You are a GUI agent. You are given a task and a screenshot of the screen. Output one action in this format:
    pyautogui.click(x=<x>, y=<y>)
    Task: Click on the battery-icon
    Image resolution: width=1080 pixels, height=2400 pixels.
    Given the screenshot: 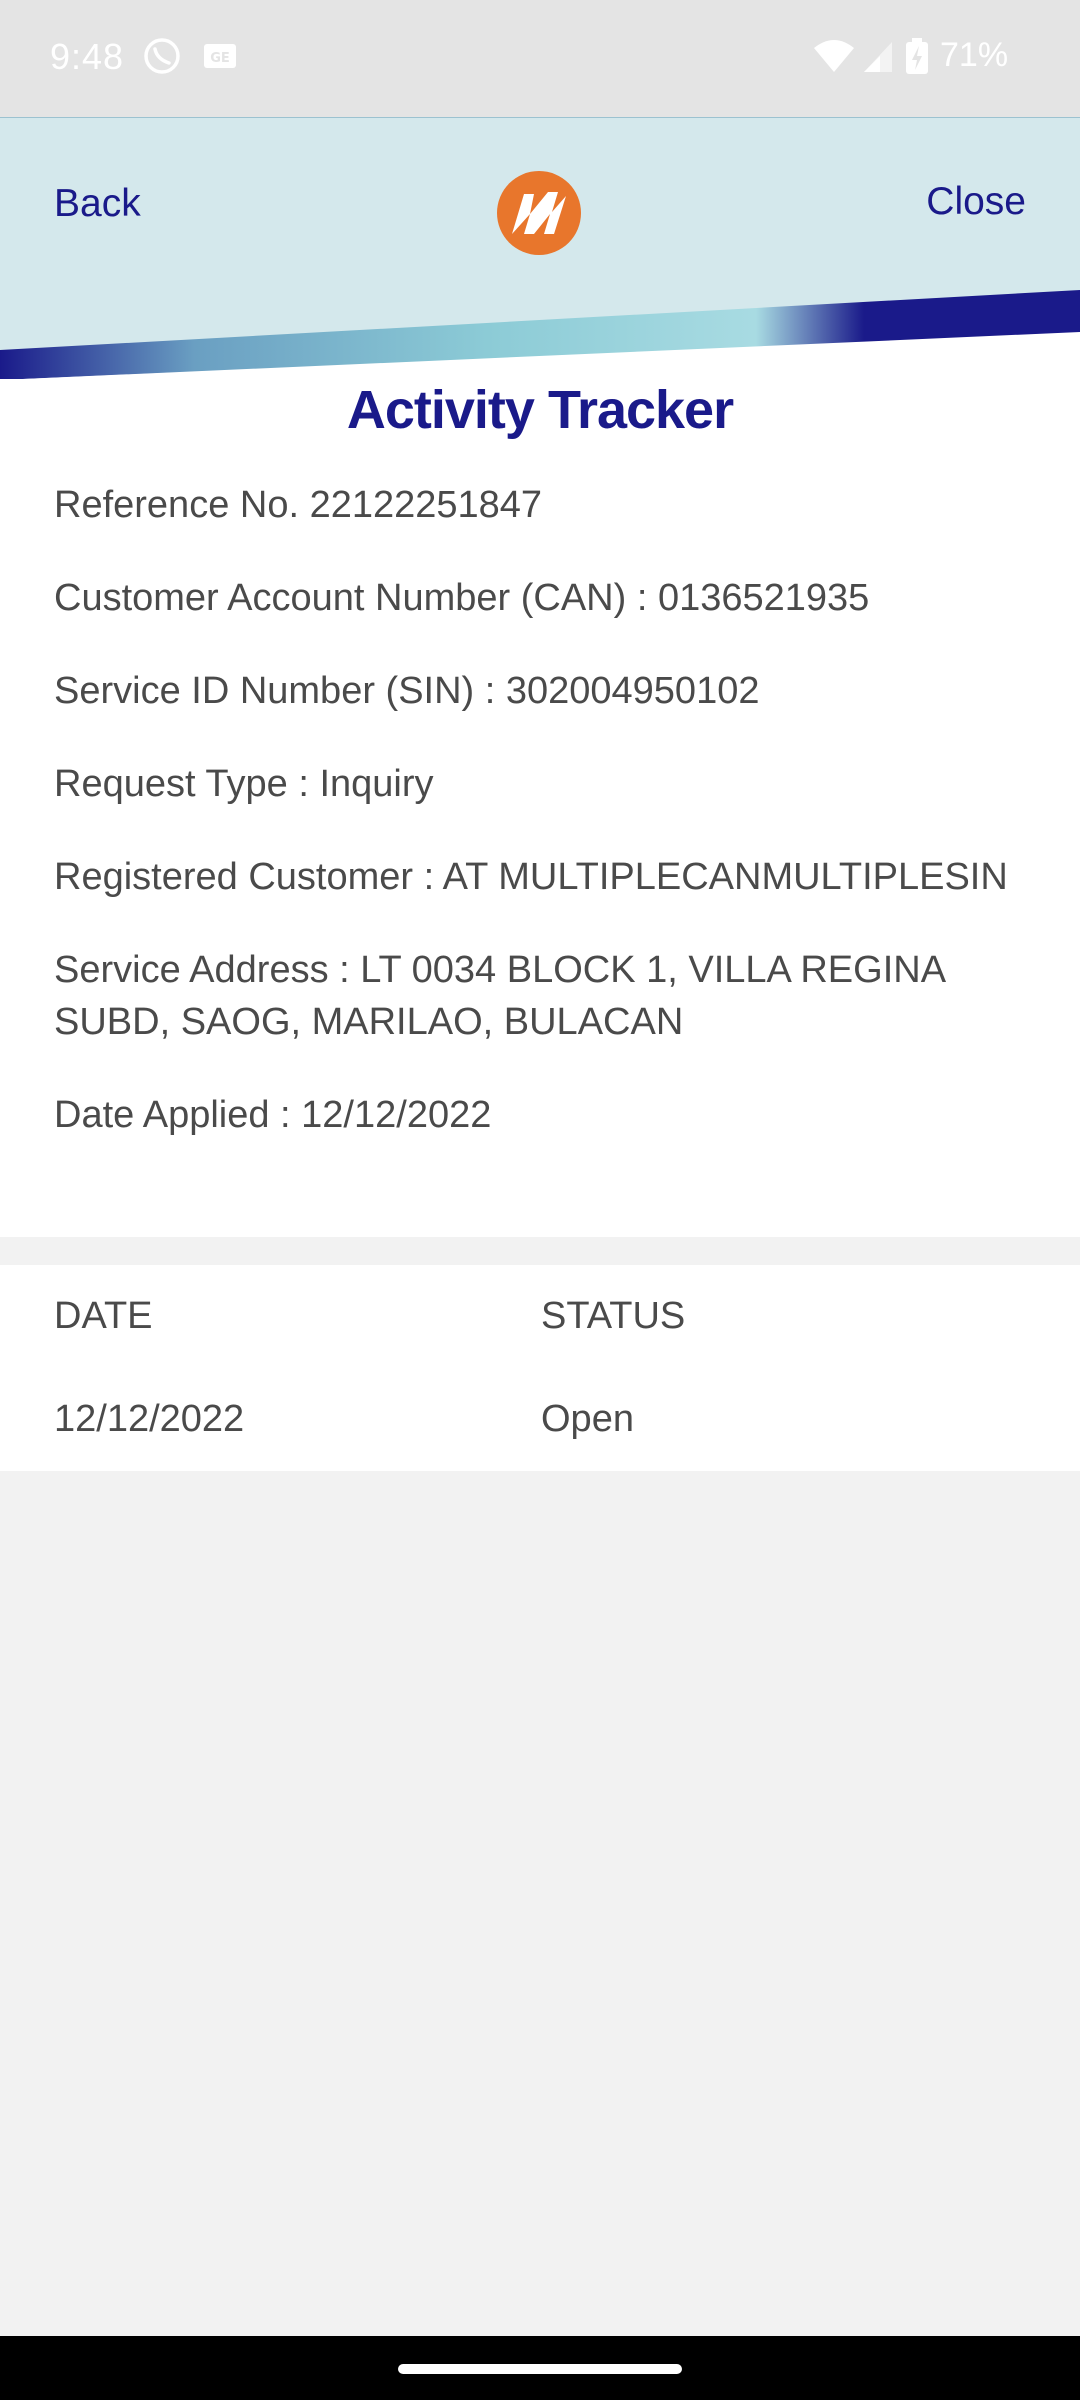 What is the action you would take?
    pyautogui.click(x=917, y=56)
    